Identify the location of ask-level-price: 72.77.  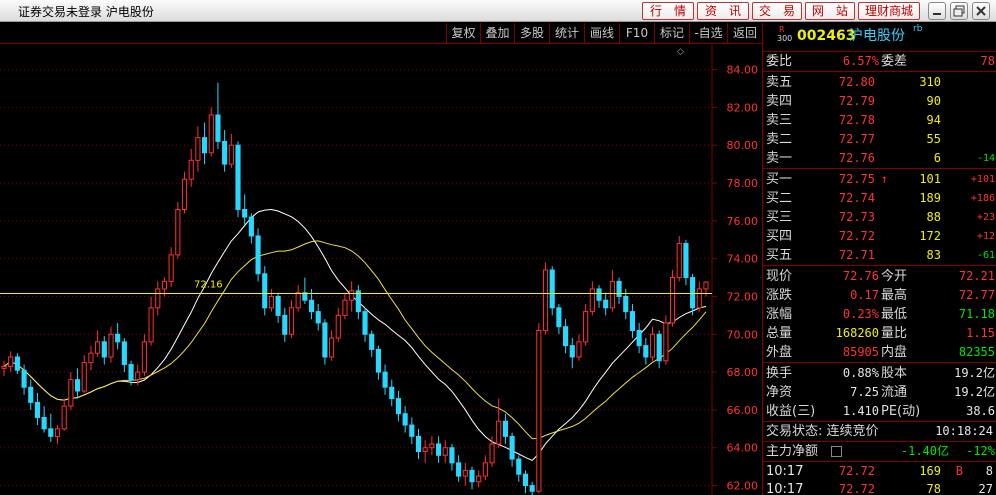
(856, 139).